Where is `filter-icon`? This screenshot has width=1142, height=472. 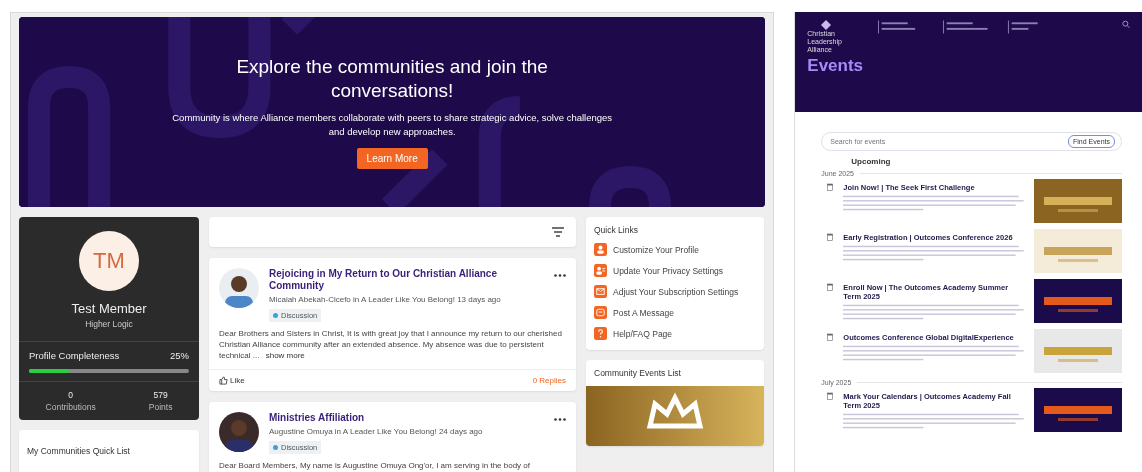
filter-icon is located at coordinates (558, 232).